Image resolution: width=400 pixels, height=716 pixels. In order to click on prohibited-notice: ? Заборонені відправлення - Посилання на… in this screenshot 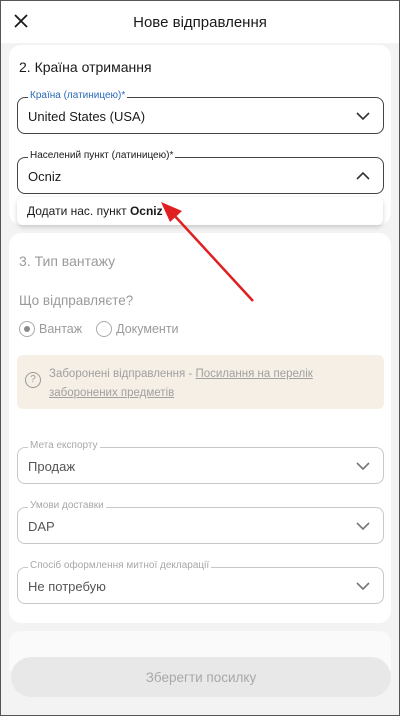, I will do `click(200, 382)`.